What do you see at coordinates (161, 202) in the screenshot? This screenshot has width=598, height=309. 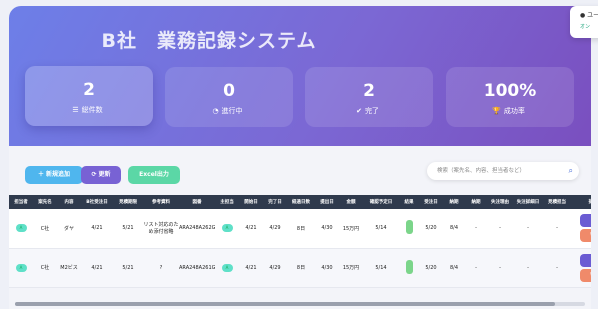 I see `column-header: 参考資料` at bounding box center [161, 202].